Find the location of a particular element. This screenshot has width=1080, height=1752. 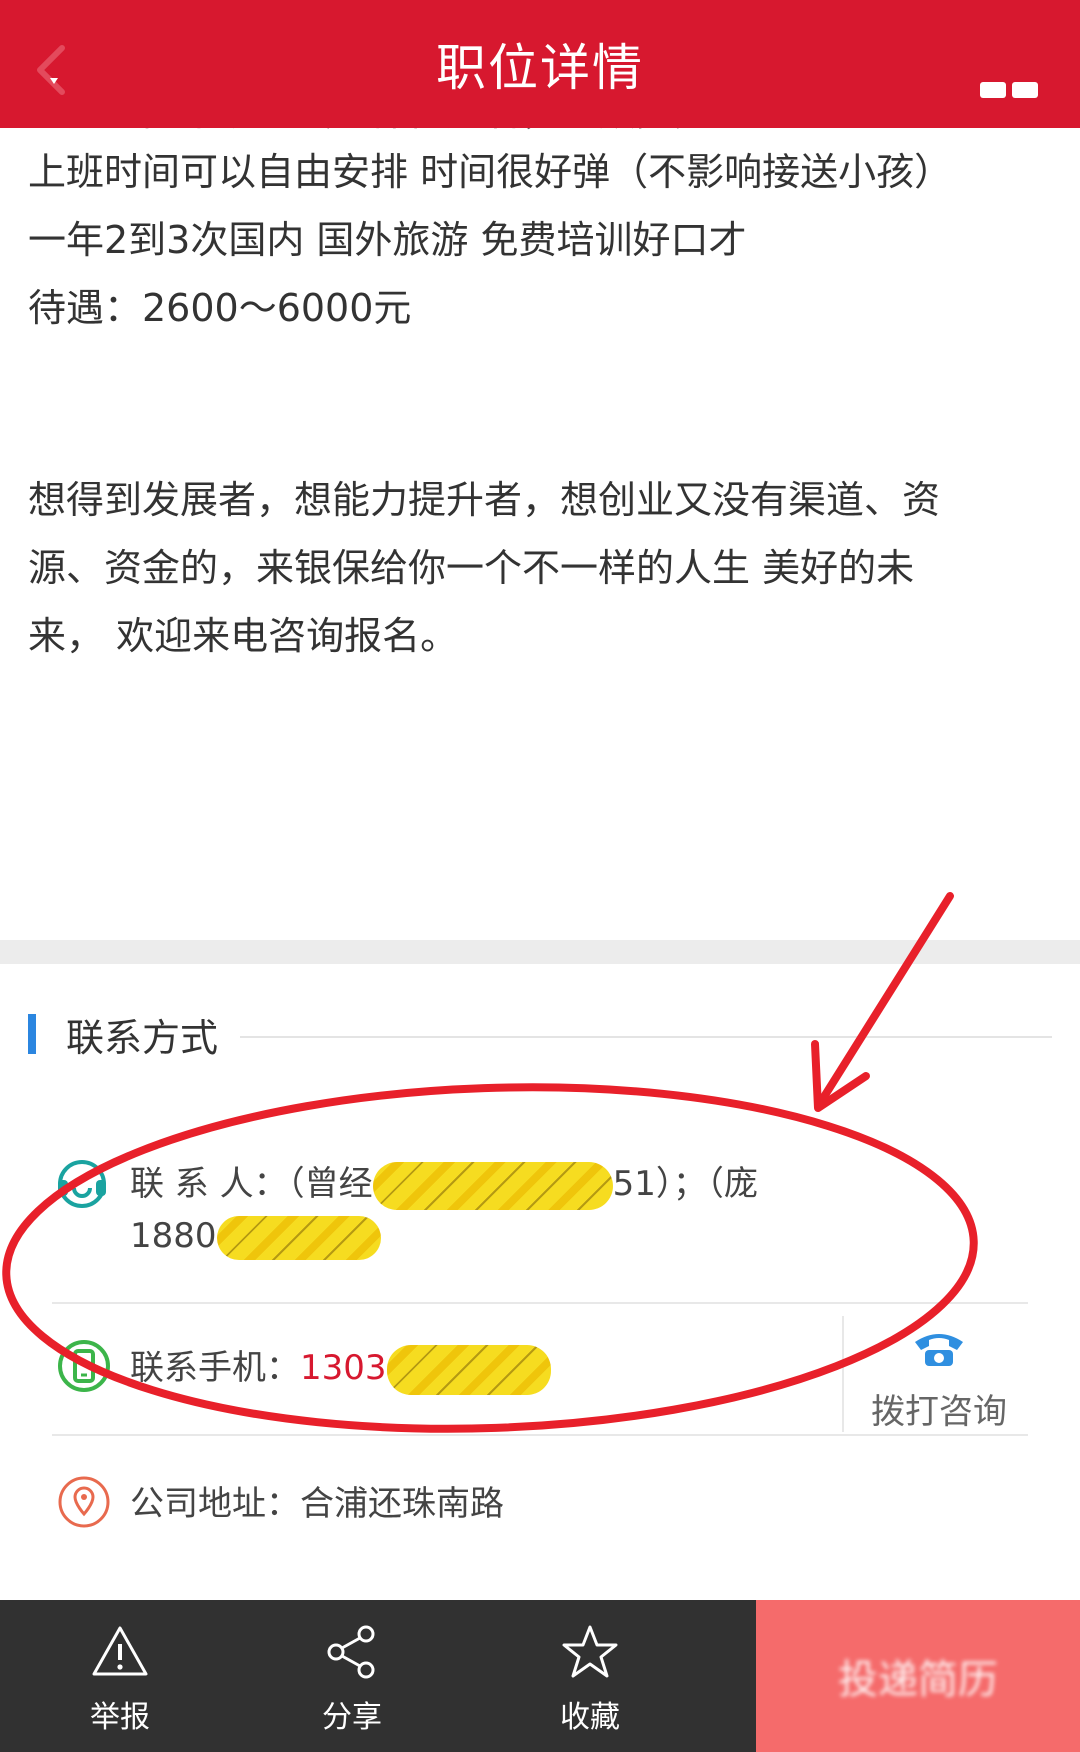

contact-person-line2: 1880 is located at coordinates (255, 1236).